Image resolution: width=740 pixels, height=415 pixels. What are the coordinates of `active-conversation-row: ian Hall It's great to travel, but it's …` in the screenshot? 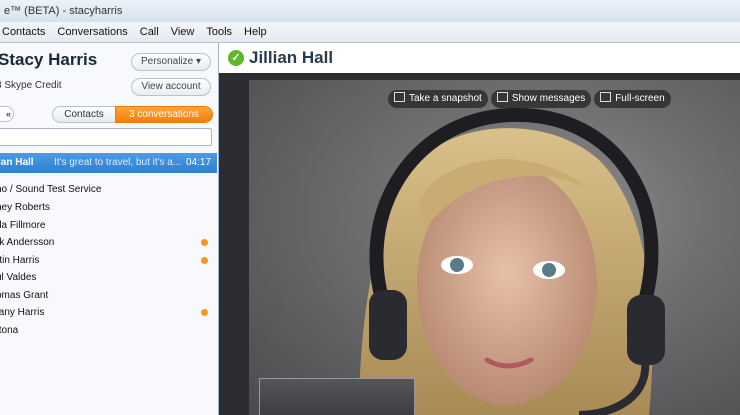 It's located at (108, 163).